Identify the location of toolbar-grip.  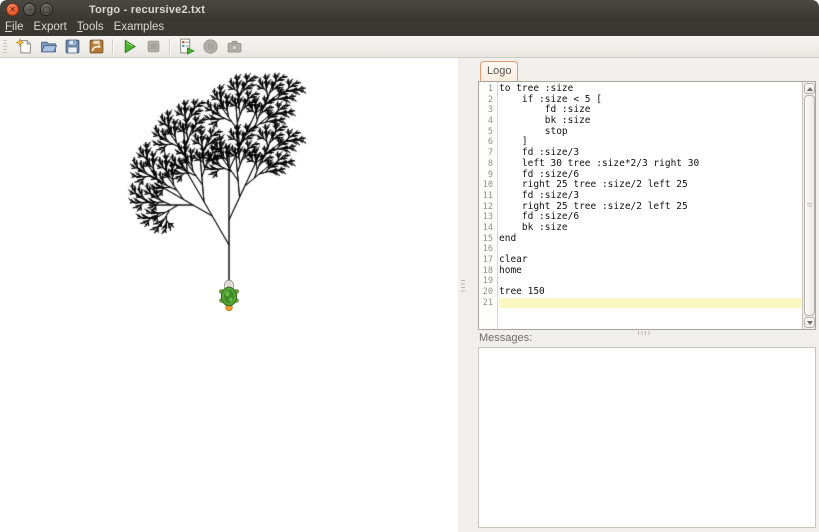
(5, 46).